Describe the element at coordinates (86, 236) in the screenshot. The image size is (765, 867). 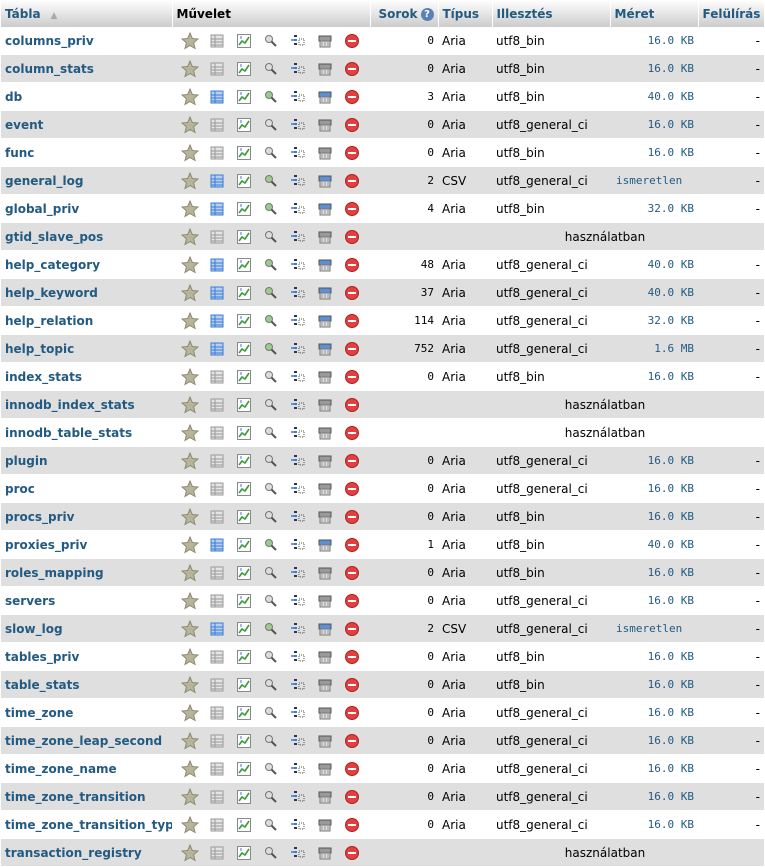
I see `table-name-link: gtid_slave_pos` at that location.